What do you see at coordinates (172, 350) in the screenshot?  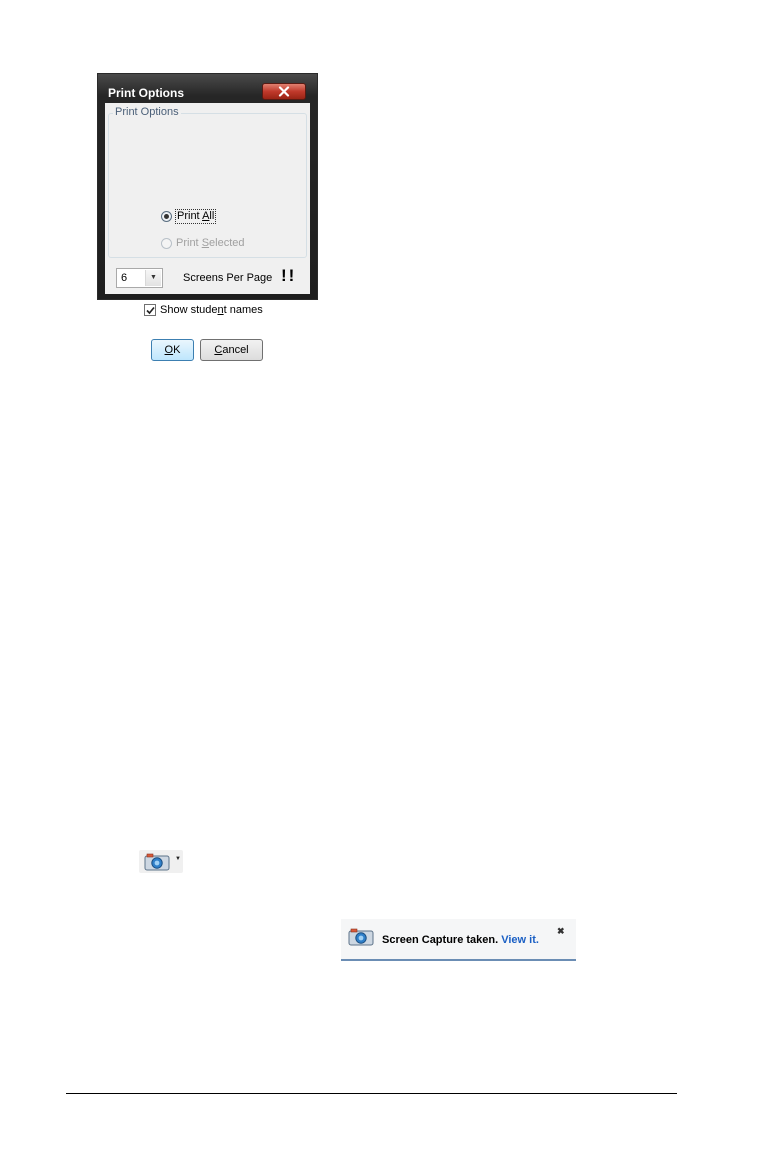 I see `ok-button: OK` at bounding box center [172, 350].